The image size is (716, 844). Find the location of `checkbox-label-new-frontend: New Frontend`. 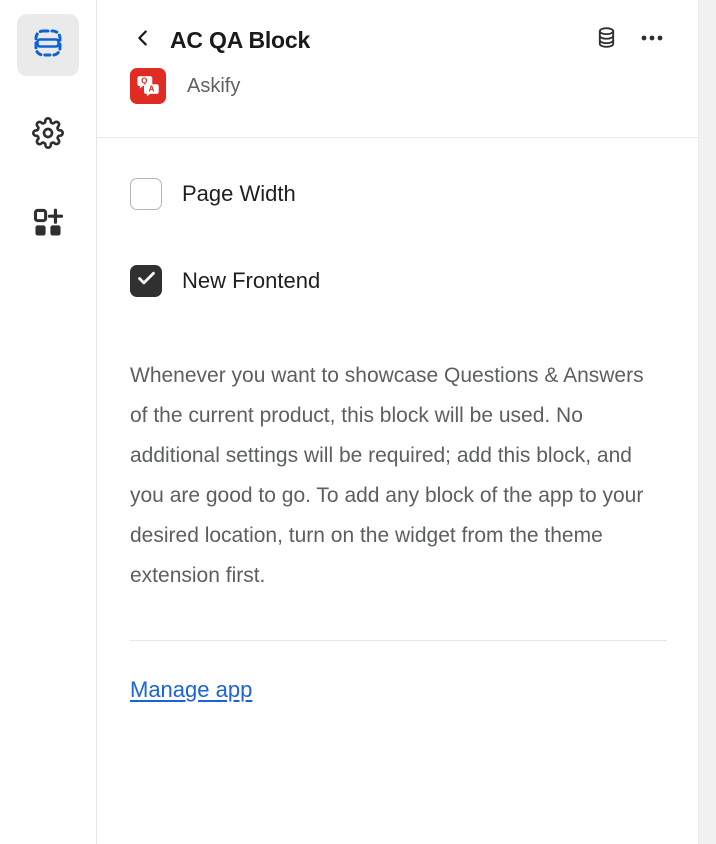

checkbox-label-new-frontend: New Frontend is located at coordinates (251, 280).